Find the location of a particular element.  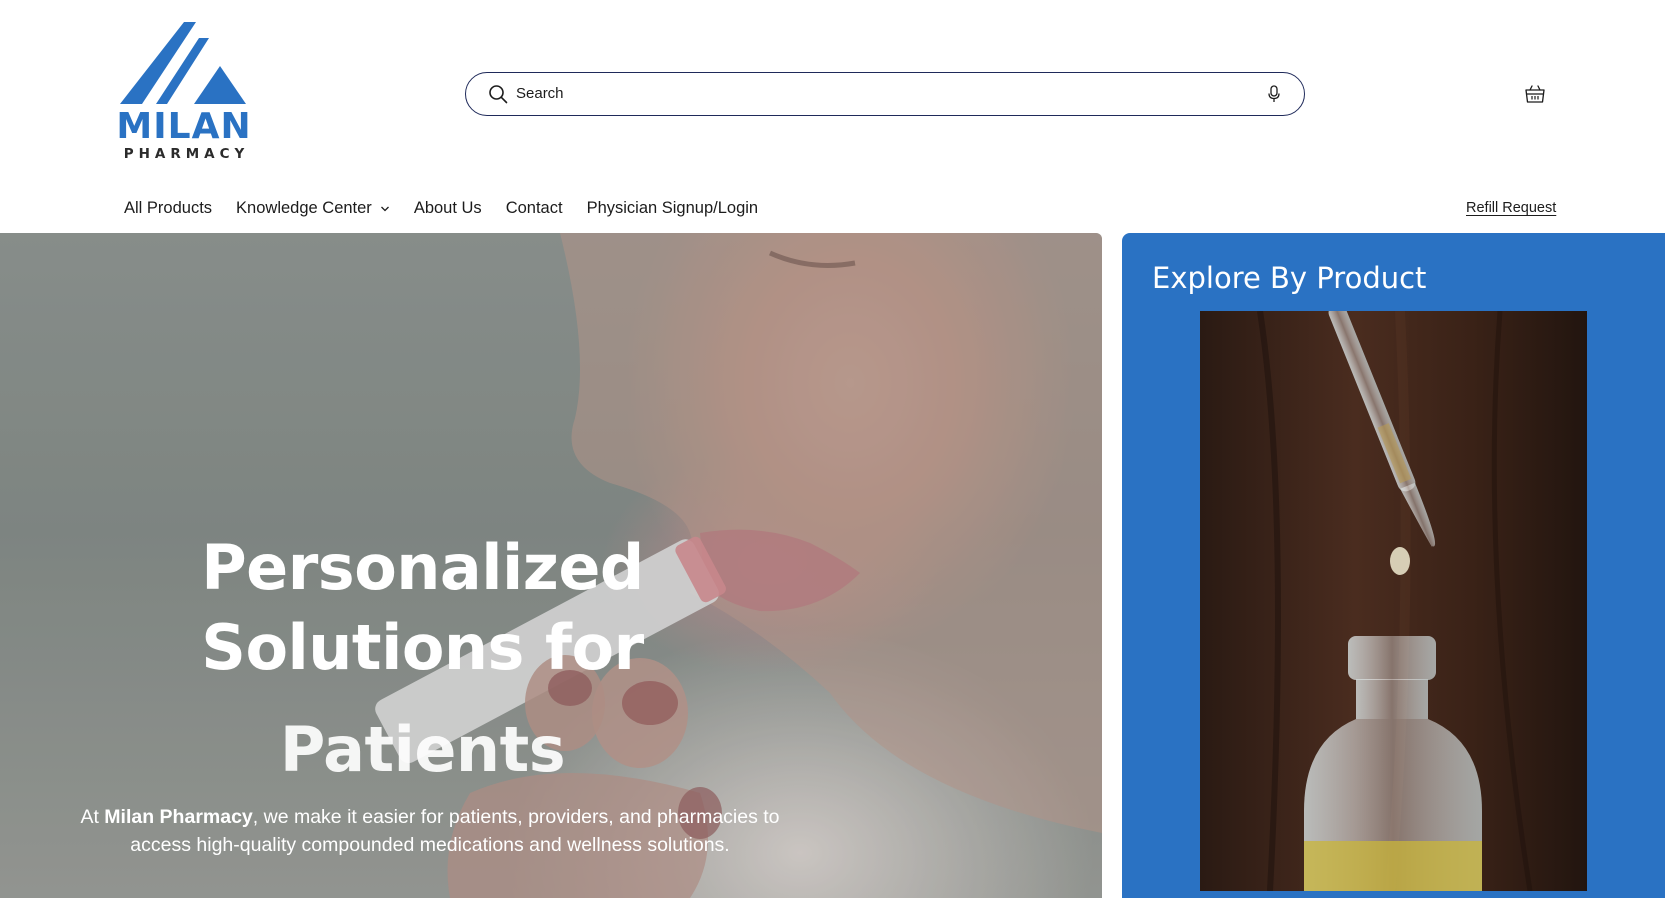

hero-copy-prefix: At is located at coordinates (92, 817).